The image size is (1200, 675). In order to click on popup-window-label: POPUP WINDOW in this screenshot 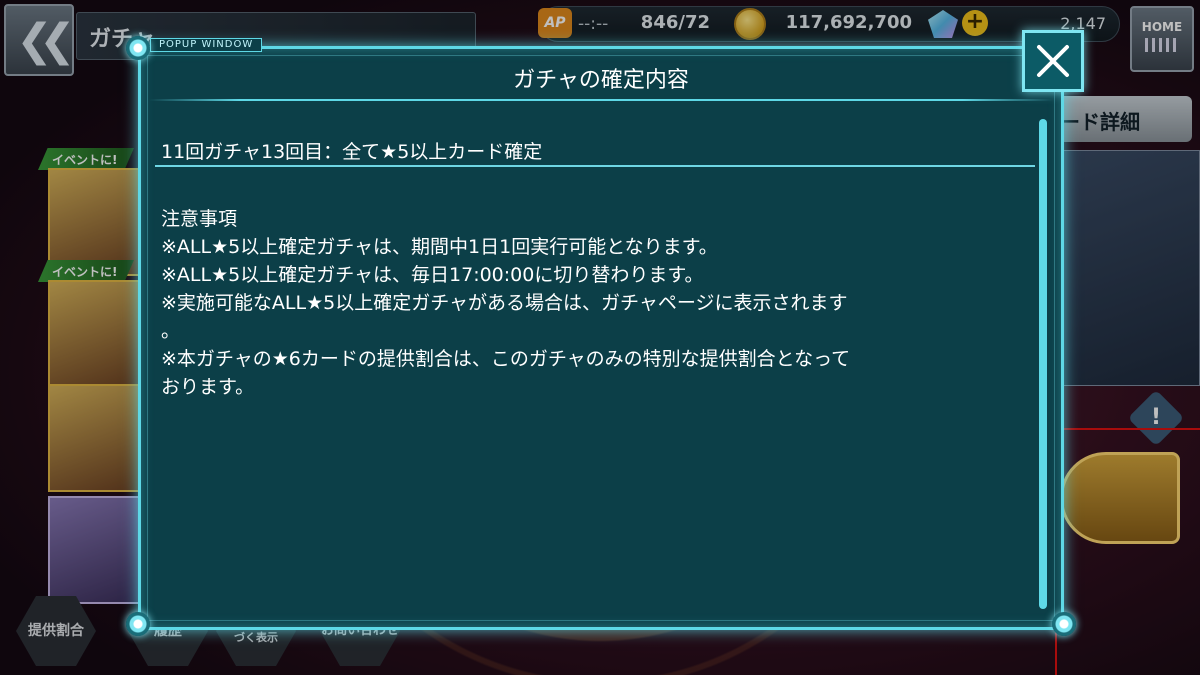, I will do `click(206, 45)`.